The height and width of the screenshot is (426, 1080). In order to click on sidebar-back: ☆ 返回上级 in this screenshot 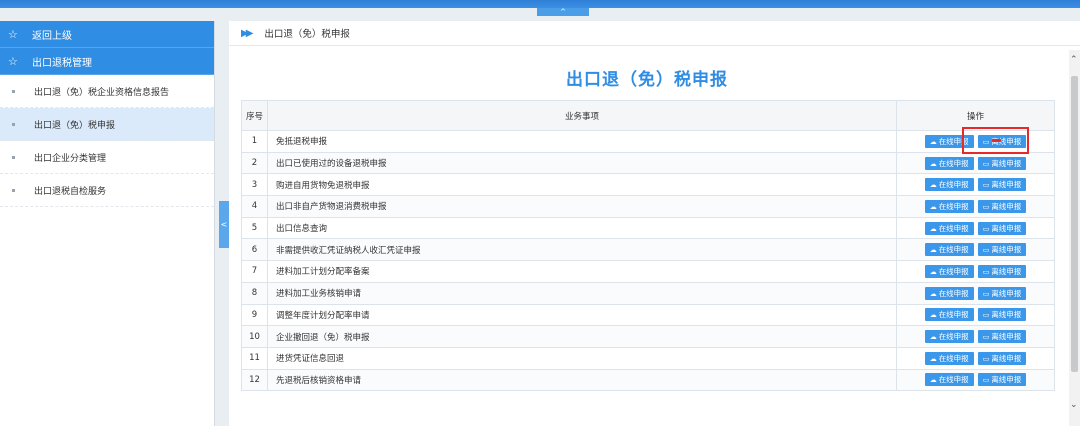, I will do `click(107, 34)`.